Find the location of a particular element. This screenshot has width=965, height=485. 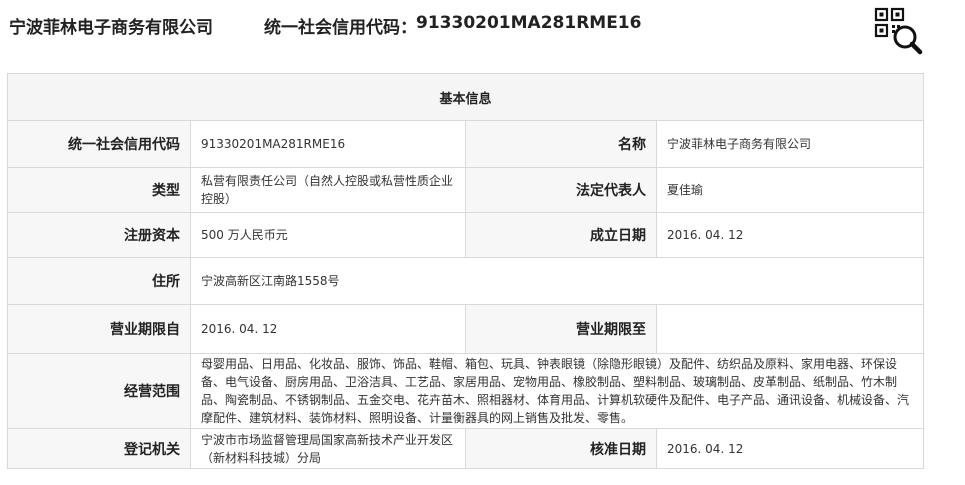

registry-authority-value: 宁波市市场监督管理局国家高新技术产业开发区（新材料科技城）分局 is located at coordinates (328, 448).